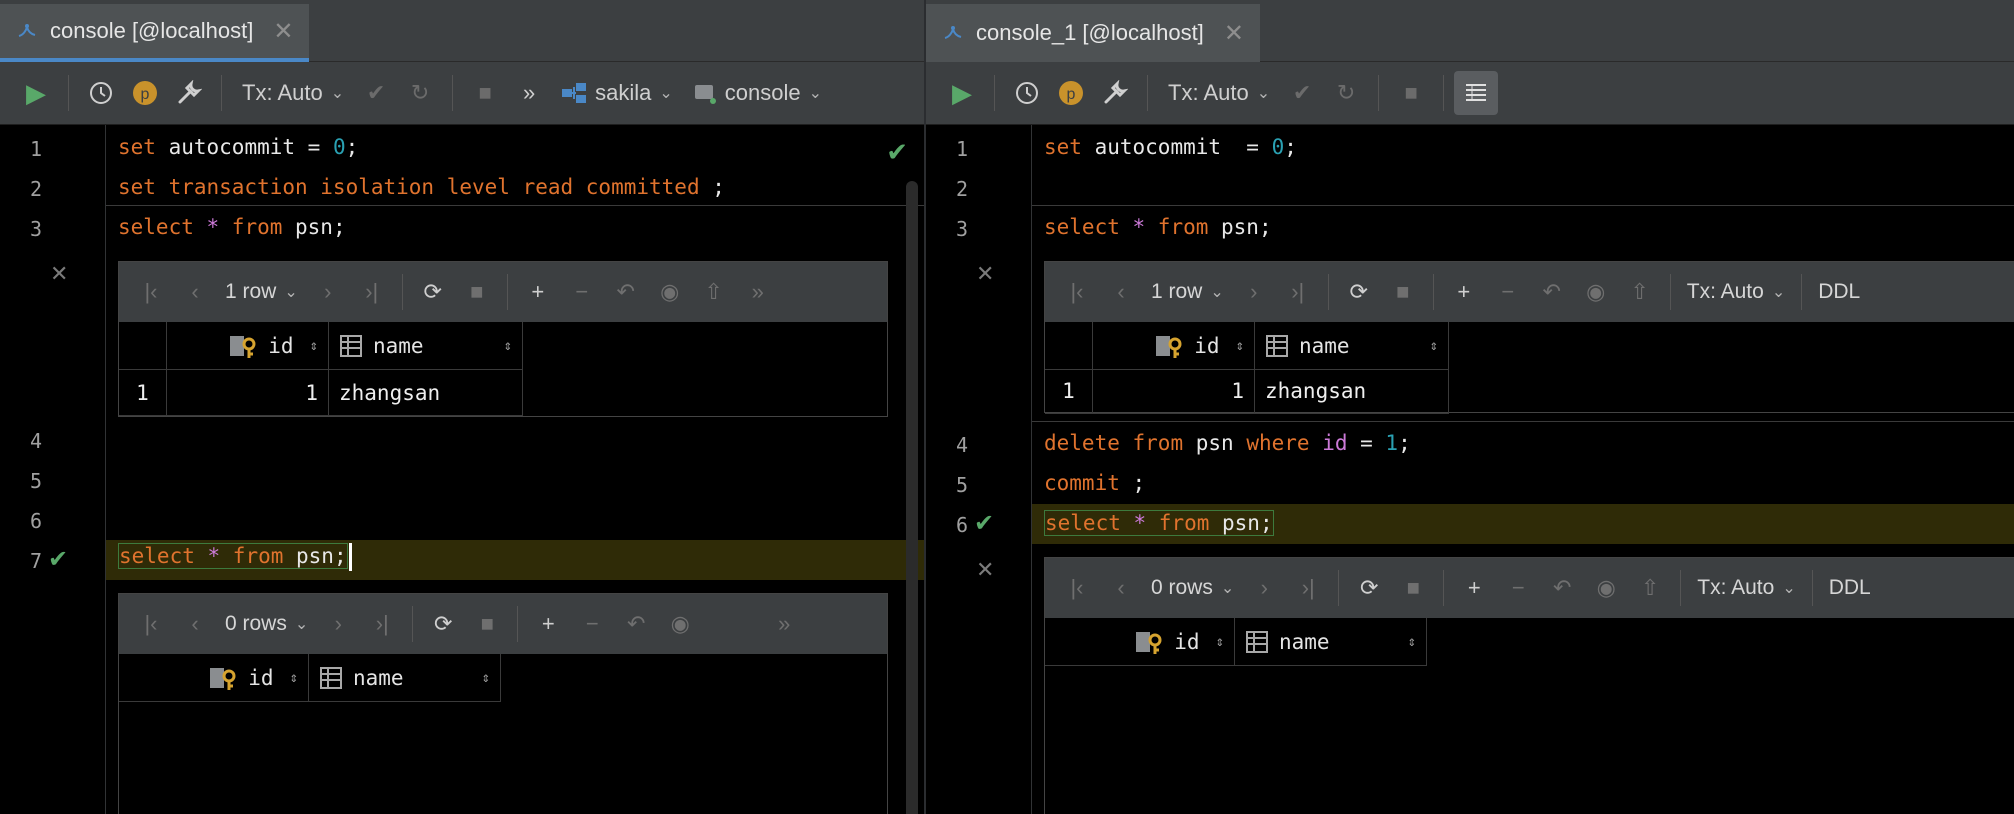 This screenshot has height=814, width=2014. What do you see at coordinates (155, 33) in the screenshot?
I see `tab-console: console [@localhost] ✕` at bounding box center [155, 33].